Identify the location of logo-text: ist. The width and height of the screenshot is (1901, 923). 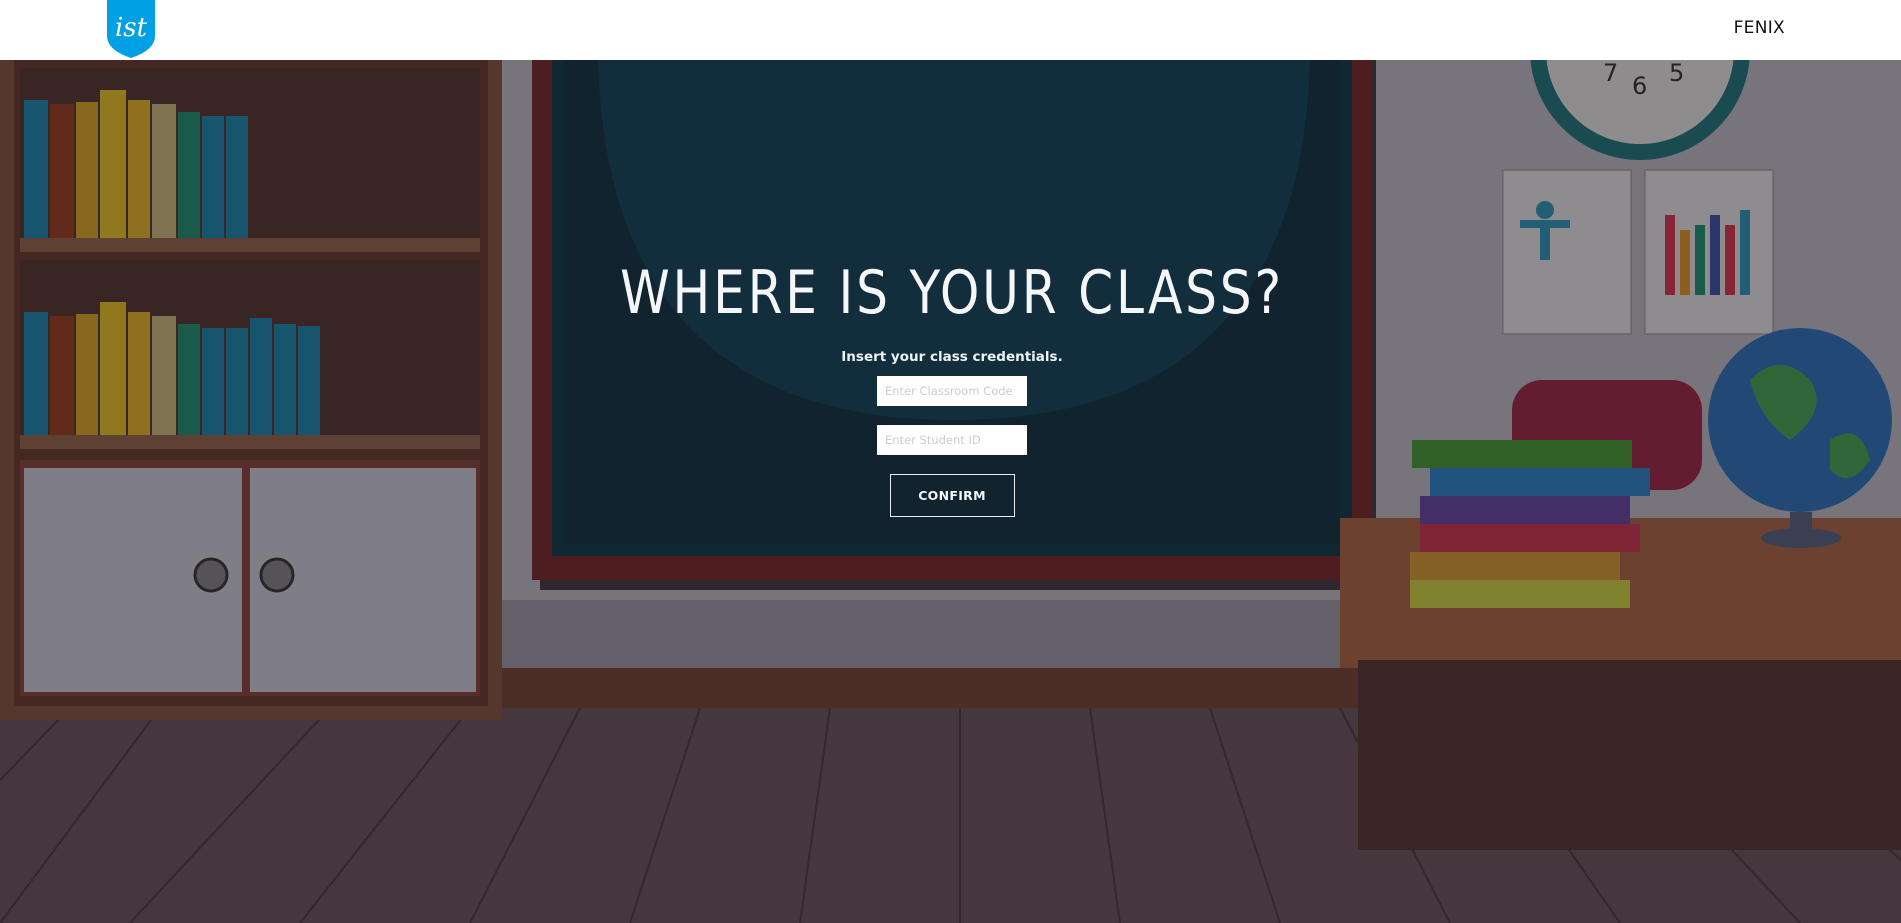
(131, 28).